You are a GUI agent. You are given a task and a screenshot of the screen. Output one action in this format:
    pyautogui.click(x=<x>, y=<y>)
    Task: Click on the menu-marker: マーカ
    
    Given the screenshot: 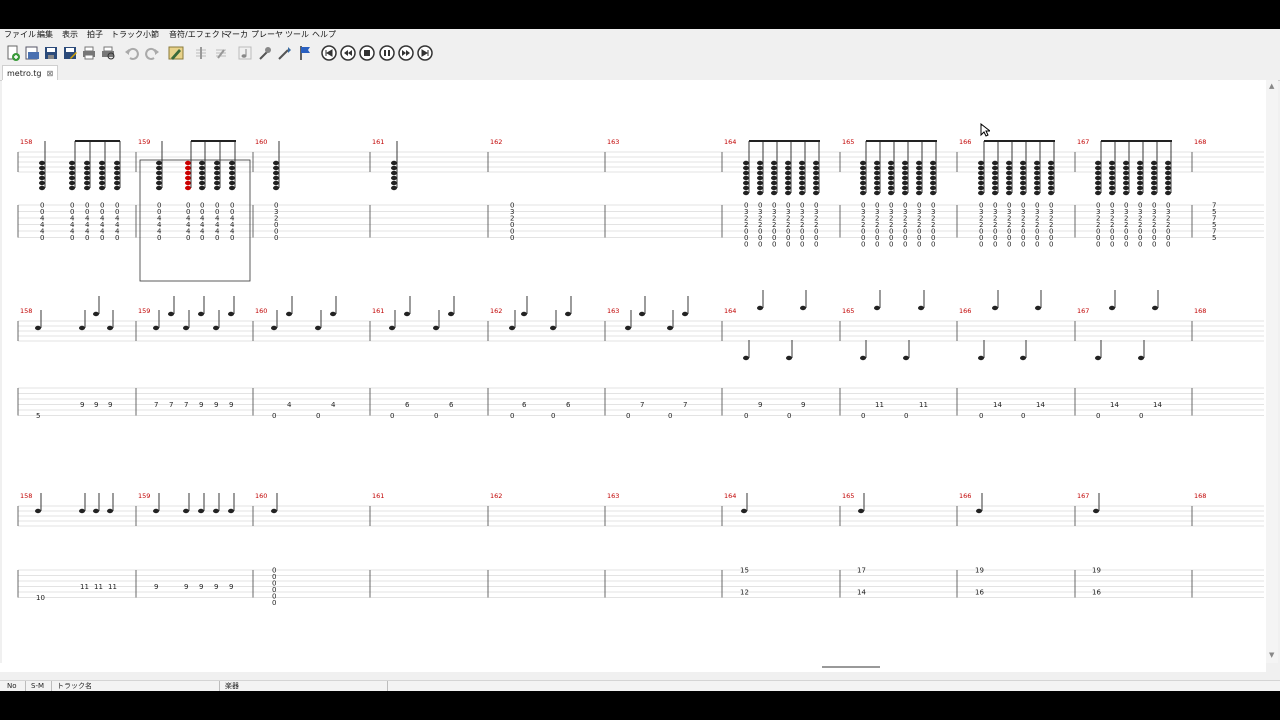 What is the action you would take?
    pyautogui.click(x=236, y=35)
    